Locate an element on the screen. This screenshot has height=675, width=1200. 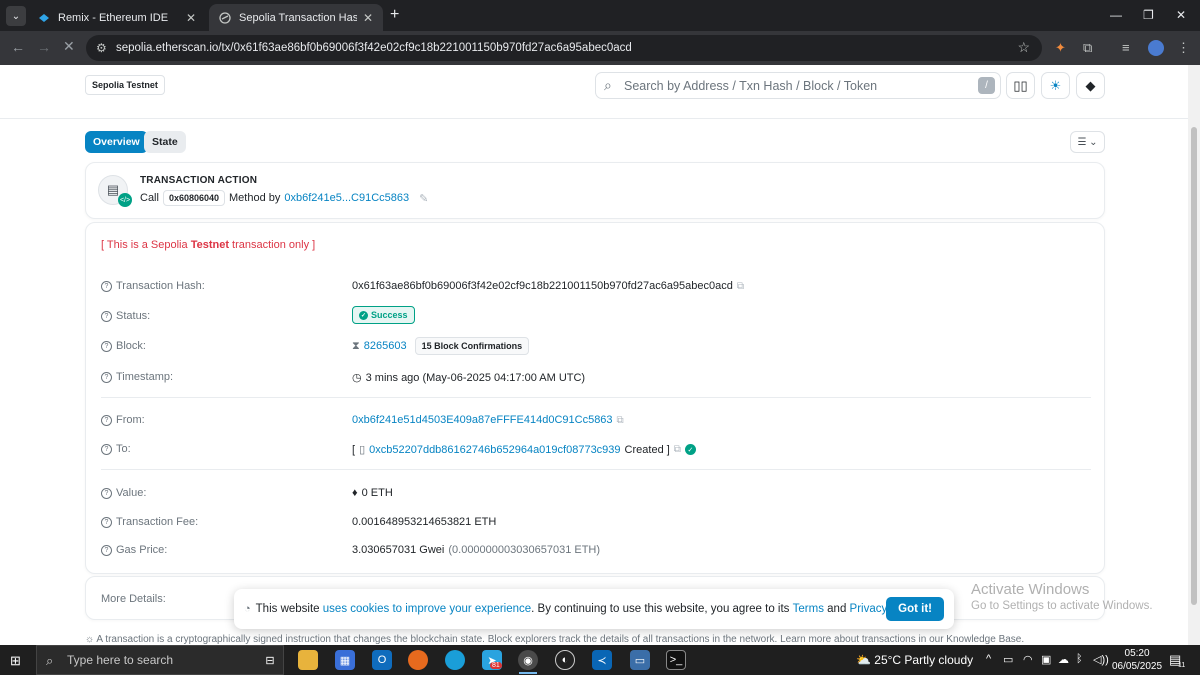
browser-menu-icon: ⋮ is located at coordinates (1183, 48).